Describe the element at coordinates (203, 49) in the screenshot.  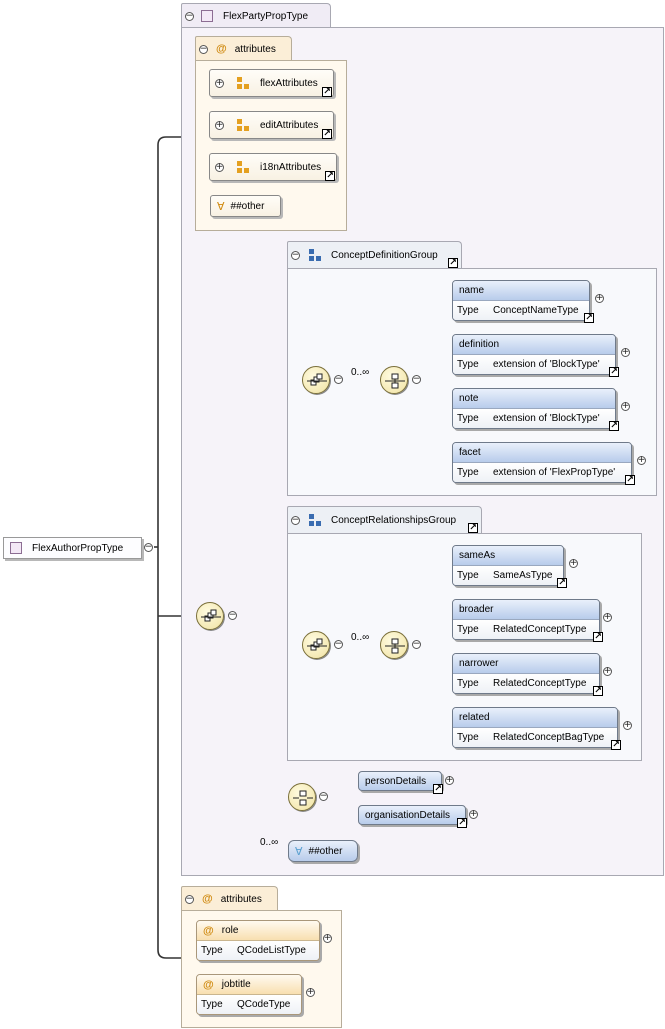
I see `base-attributes-collapse-icon: −` at that location.